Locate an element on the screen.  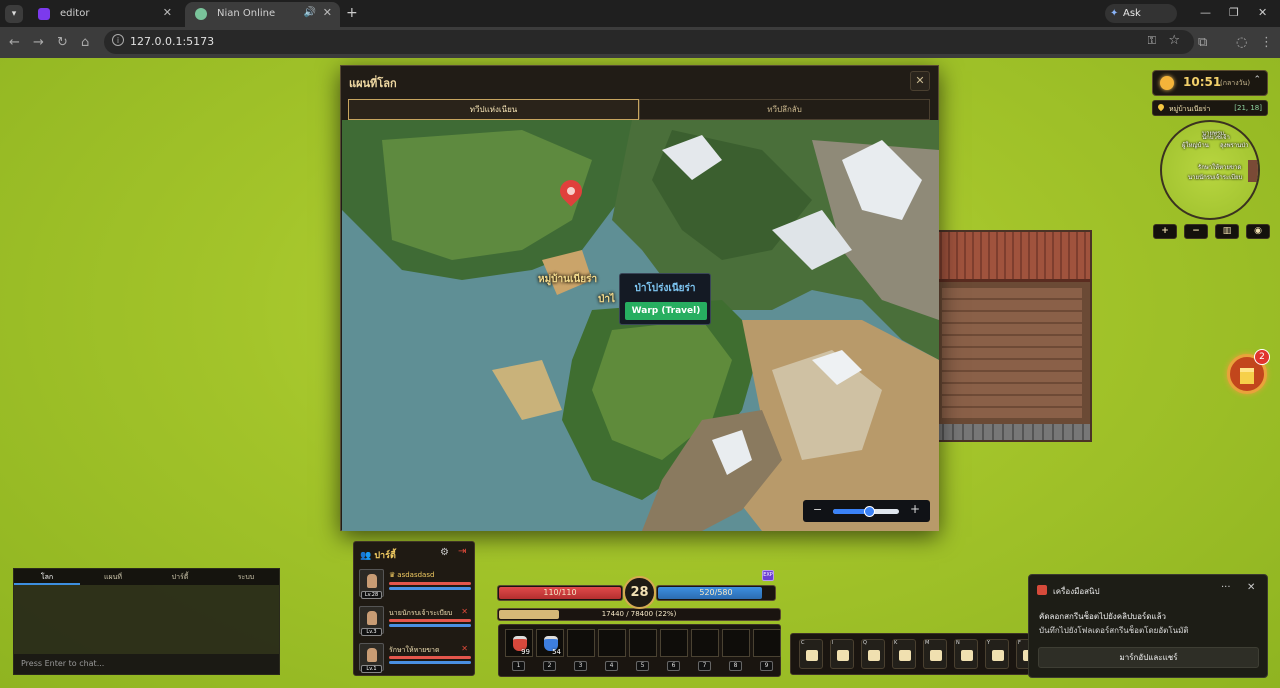
member-hp-bar is located at coordinates (430, 583).